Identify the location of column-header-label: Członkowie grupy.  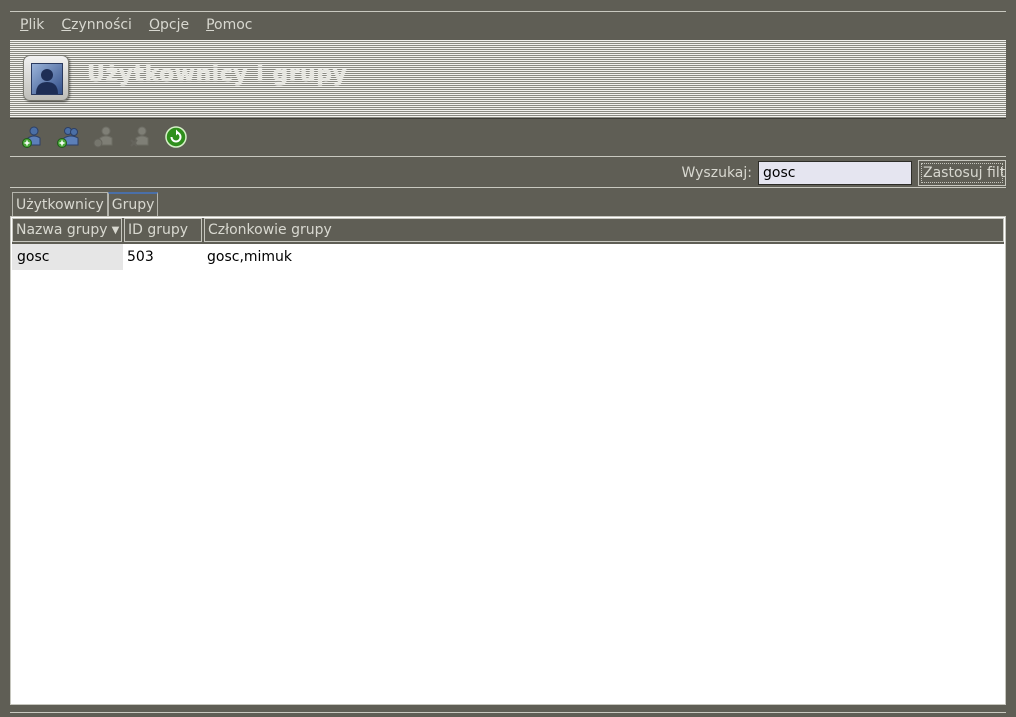
(270, 230).